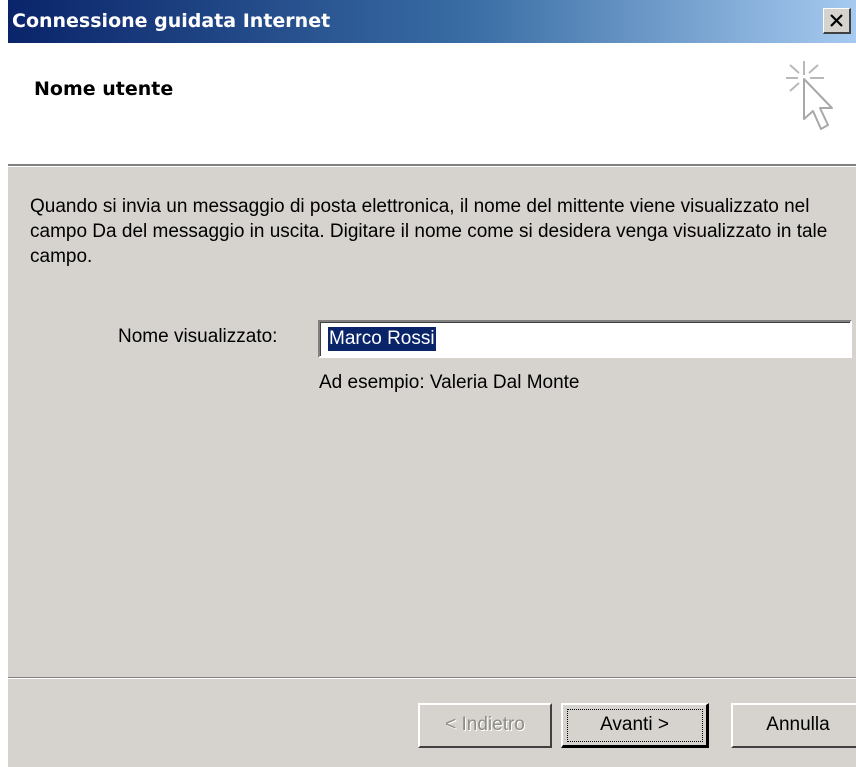 The image size is (856, 767). I want to click on next-button: Avanti >, so click(635, 725).